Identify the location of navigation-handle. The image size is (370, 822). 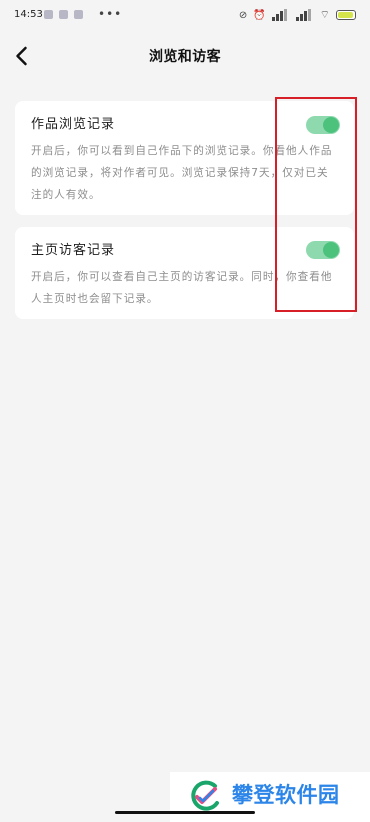
(185, 812).